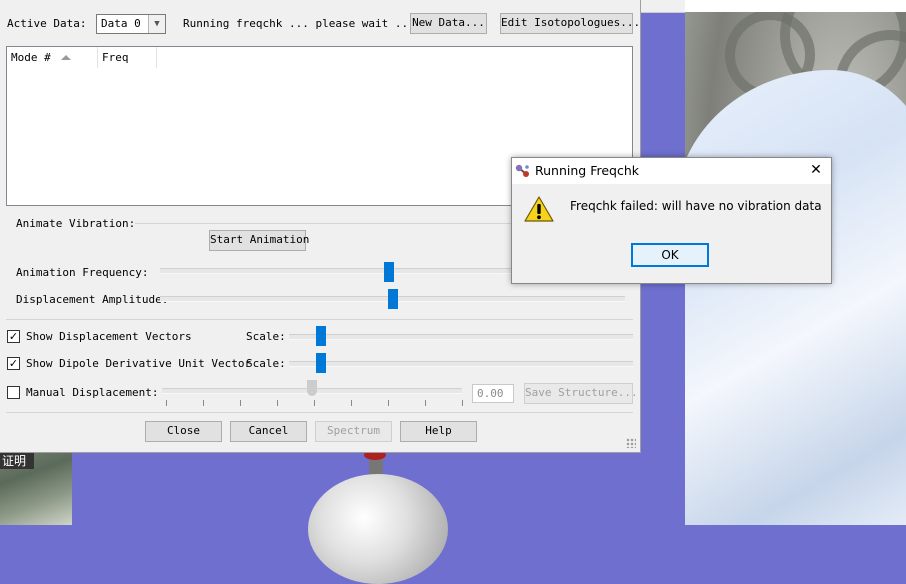 The image size is (906, 584). What do you see at coordinates (156, 24) in the screenshot?
I see `chevron-down-icon: ▼` at bounding box center [156, 24].